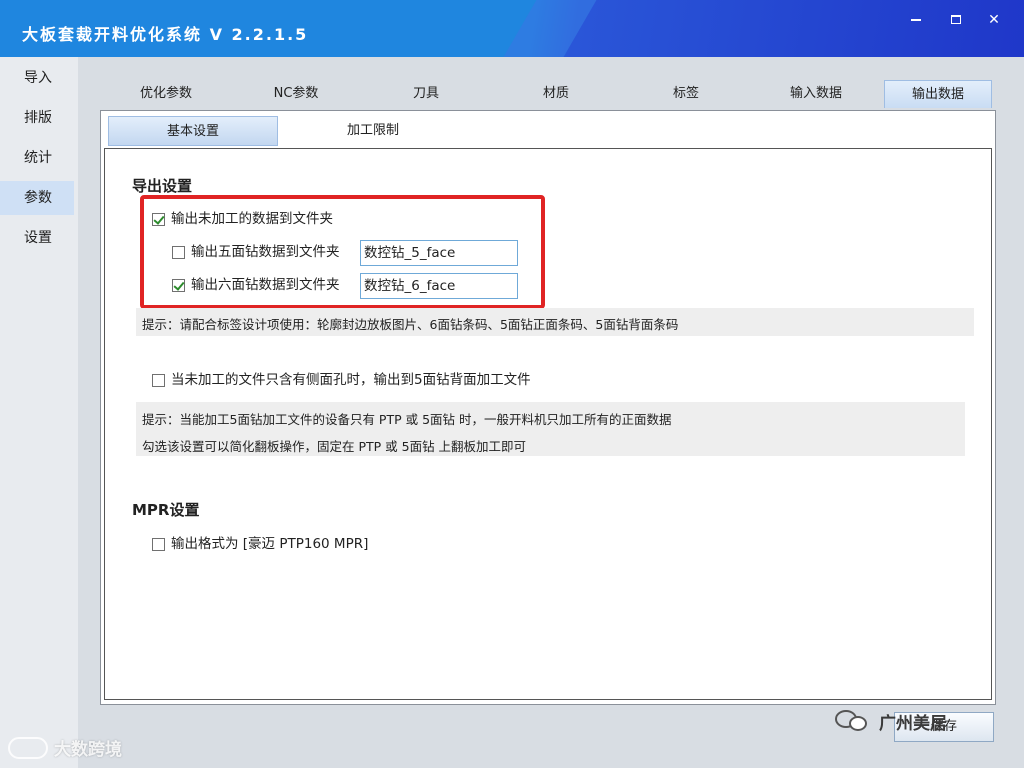 The width and height of the screenshot is (1024, 768). Describe the element at coordinates (373, 131) in the screenshot. I see `subtab-processing-limits: 加工限制` at that location.